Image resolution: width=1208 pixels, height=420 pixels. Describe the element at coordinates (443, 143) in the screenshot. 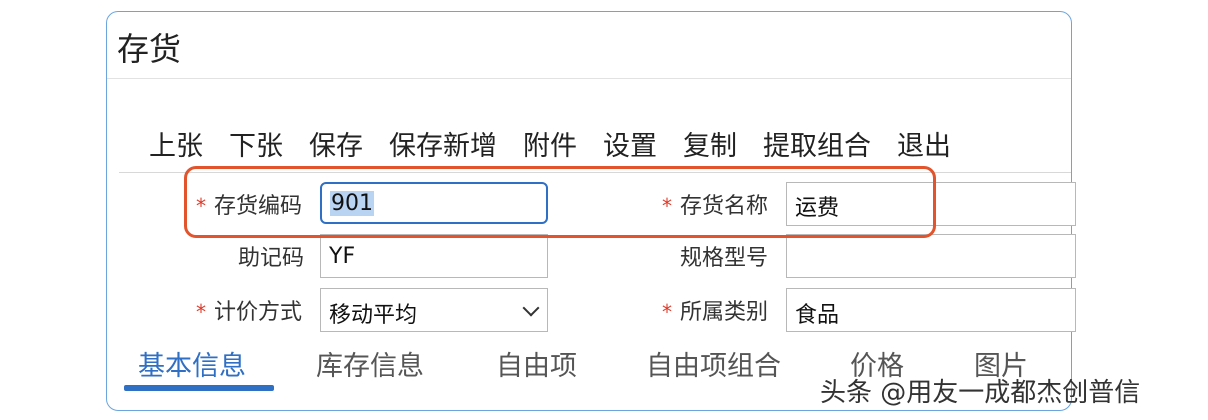

I see `save-and-new-button: 保存新增` at that location.